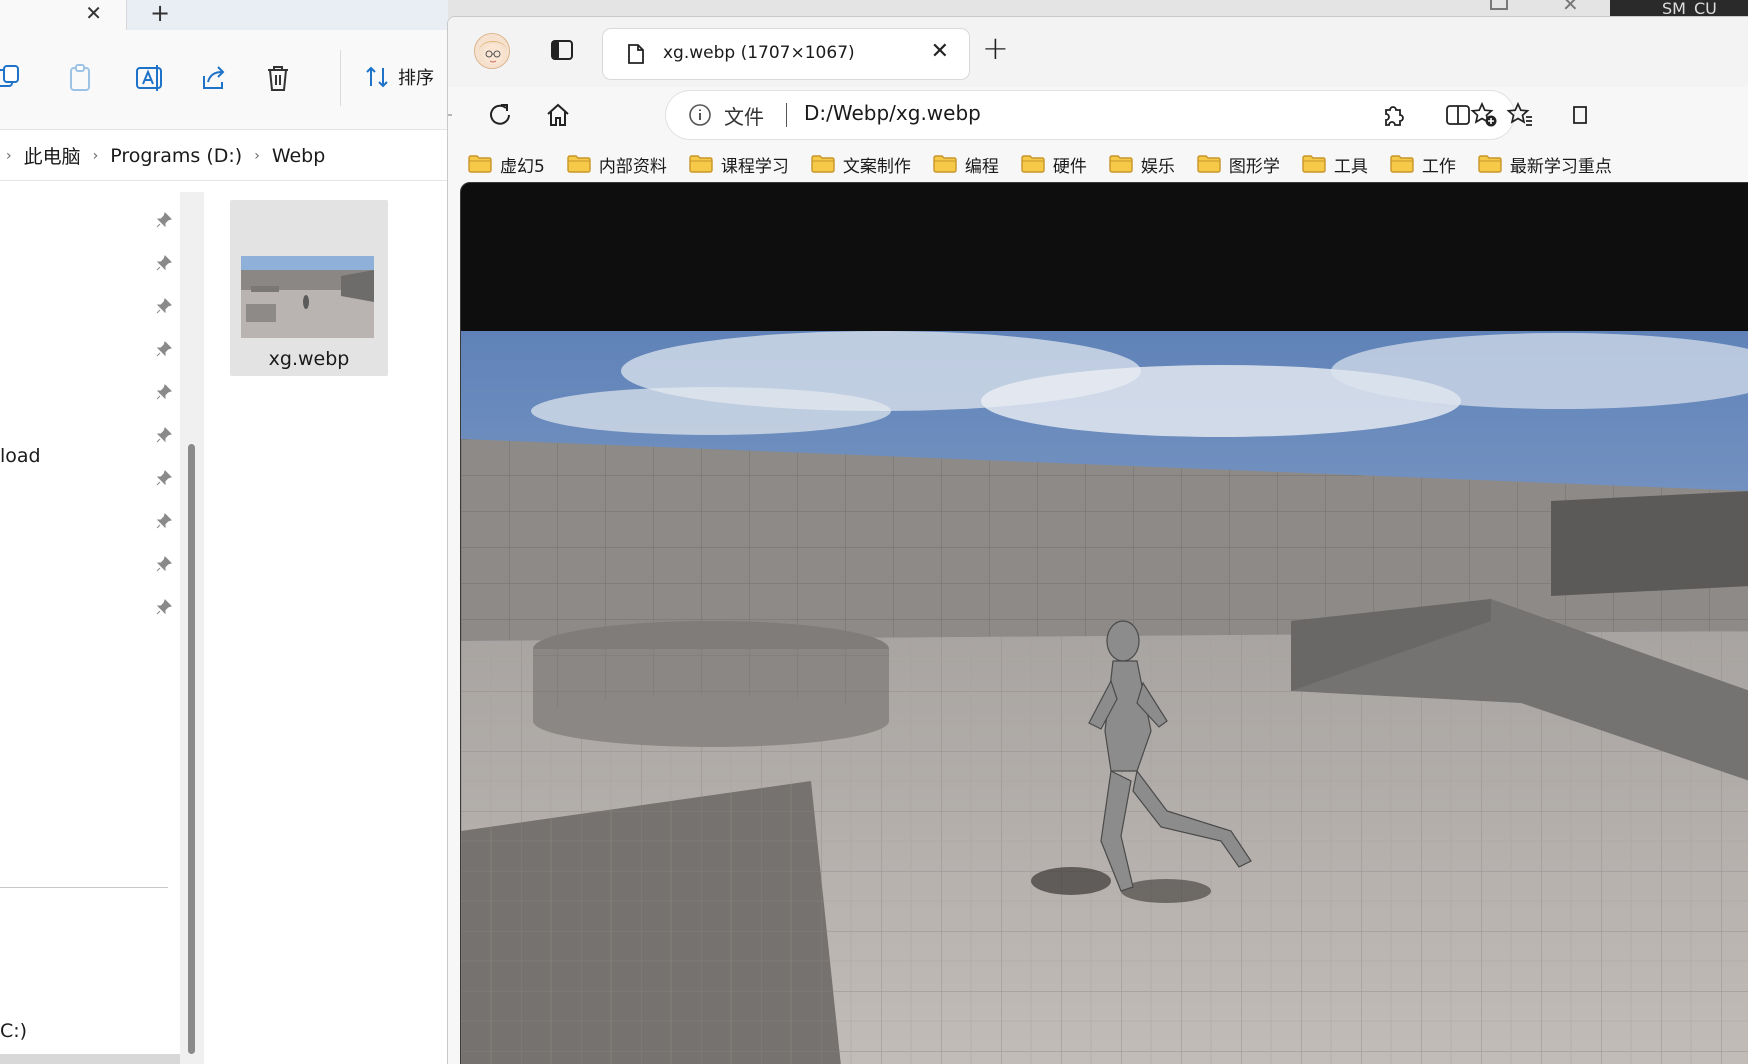 The height and width of the screenshot is (1064, 1748). I want to click on breadcrumb-item-folder: Webp, so click(298, 156).